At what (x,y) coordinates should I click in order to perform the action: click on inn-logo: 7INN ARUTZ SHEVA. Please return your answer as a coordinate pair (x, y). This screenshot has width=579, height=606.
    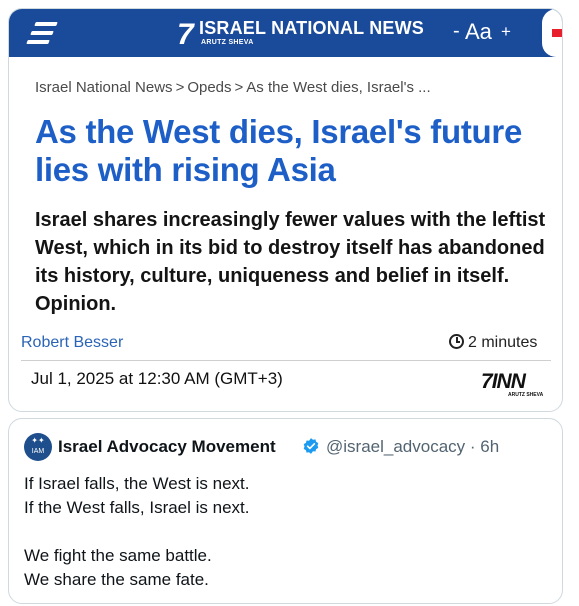
    Looking at the image, I should click on (512, 384).